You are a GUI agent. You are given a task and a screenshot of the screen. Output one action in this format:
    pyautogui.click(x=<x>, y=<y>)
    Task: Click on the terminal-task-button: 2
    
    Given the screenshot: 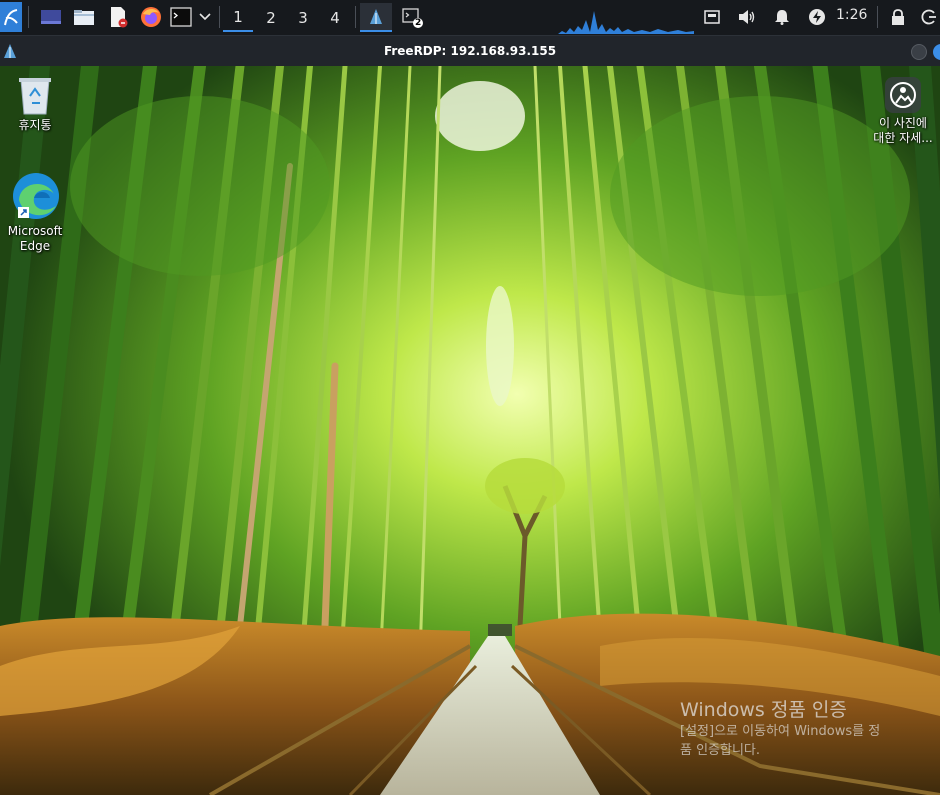 What is the action you would take?
    pyautogui.click(x=412, y=17)
    